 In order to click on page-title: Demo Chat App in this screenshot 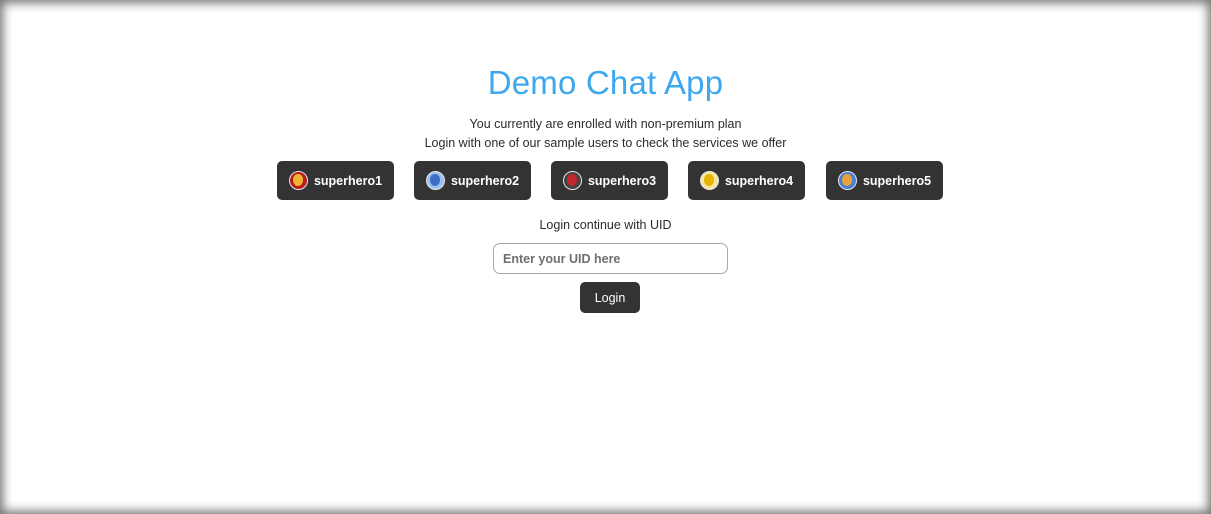, I will do `click(605, 82)`.